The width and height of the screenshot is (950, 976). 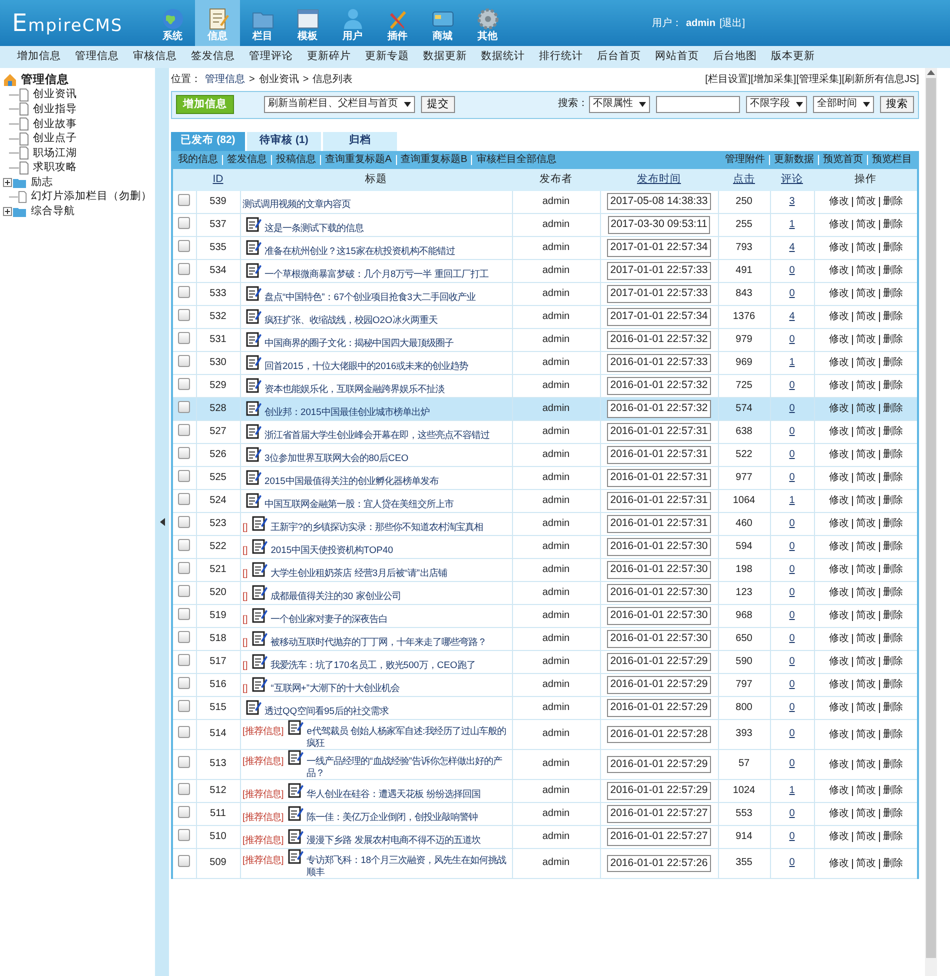 I want to click on nav-tab: 商城, so click(x=442, y=23).